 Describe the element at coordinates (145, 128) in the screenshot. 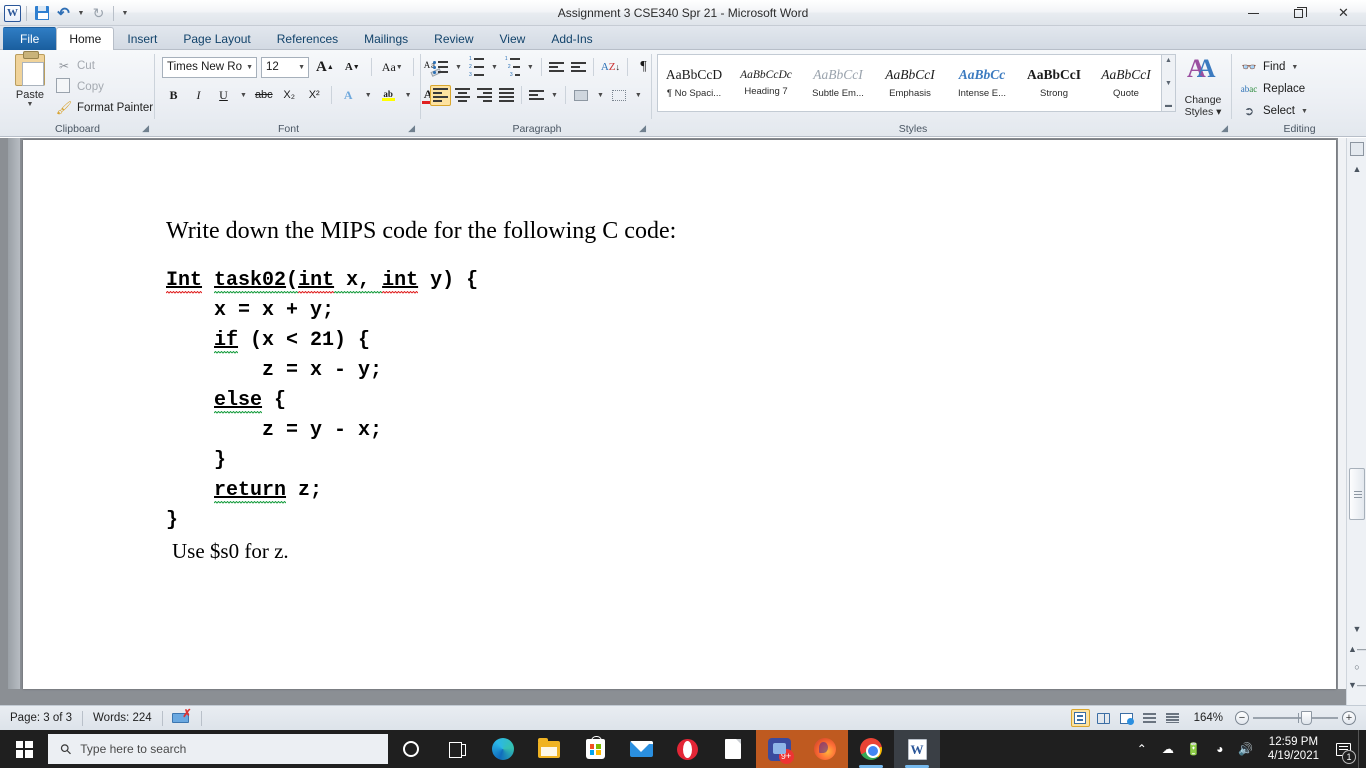

I see `clipboard-dialog-launcher: ◢` at that location.